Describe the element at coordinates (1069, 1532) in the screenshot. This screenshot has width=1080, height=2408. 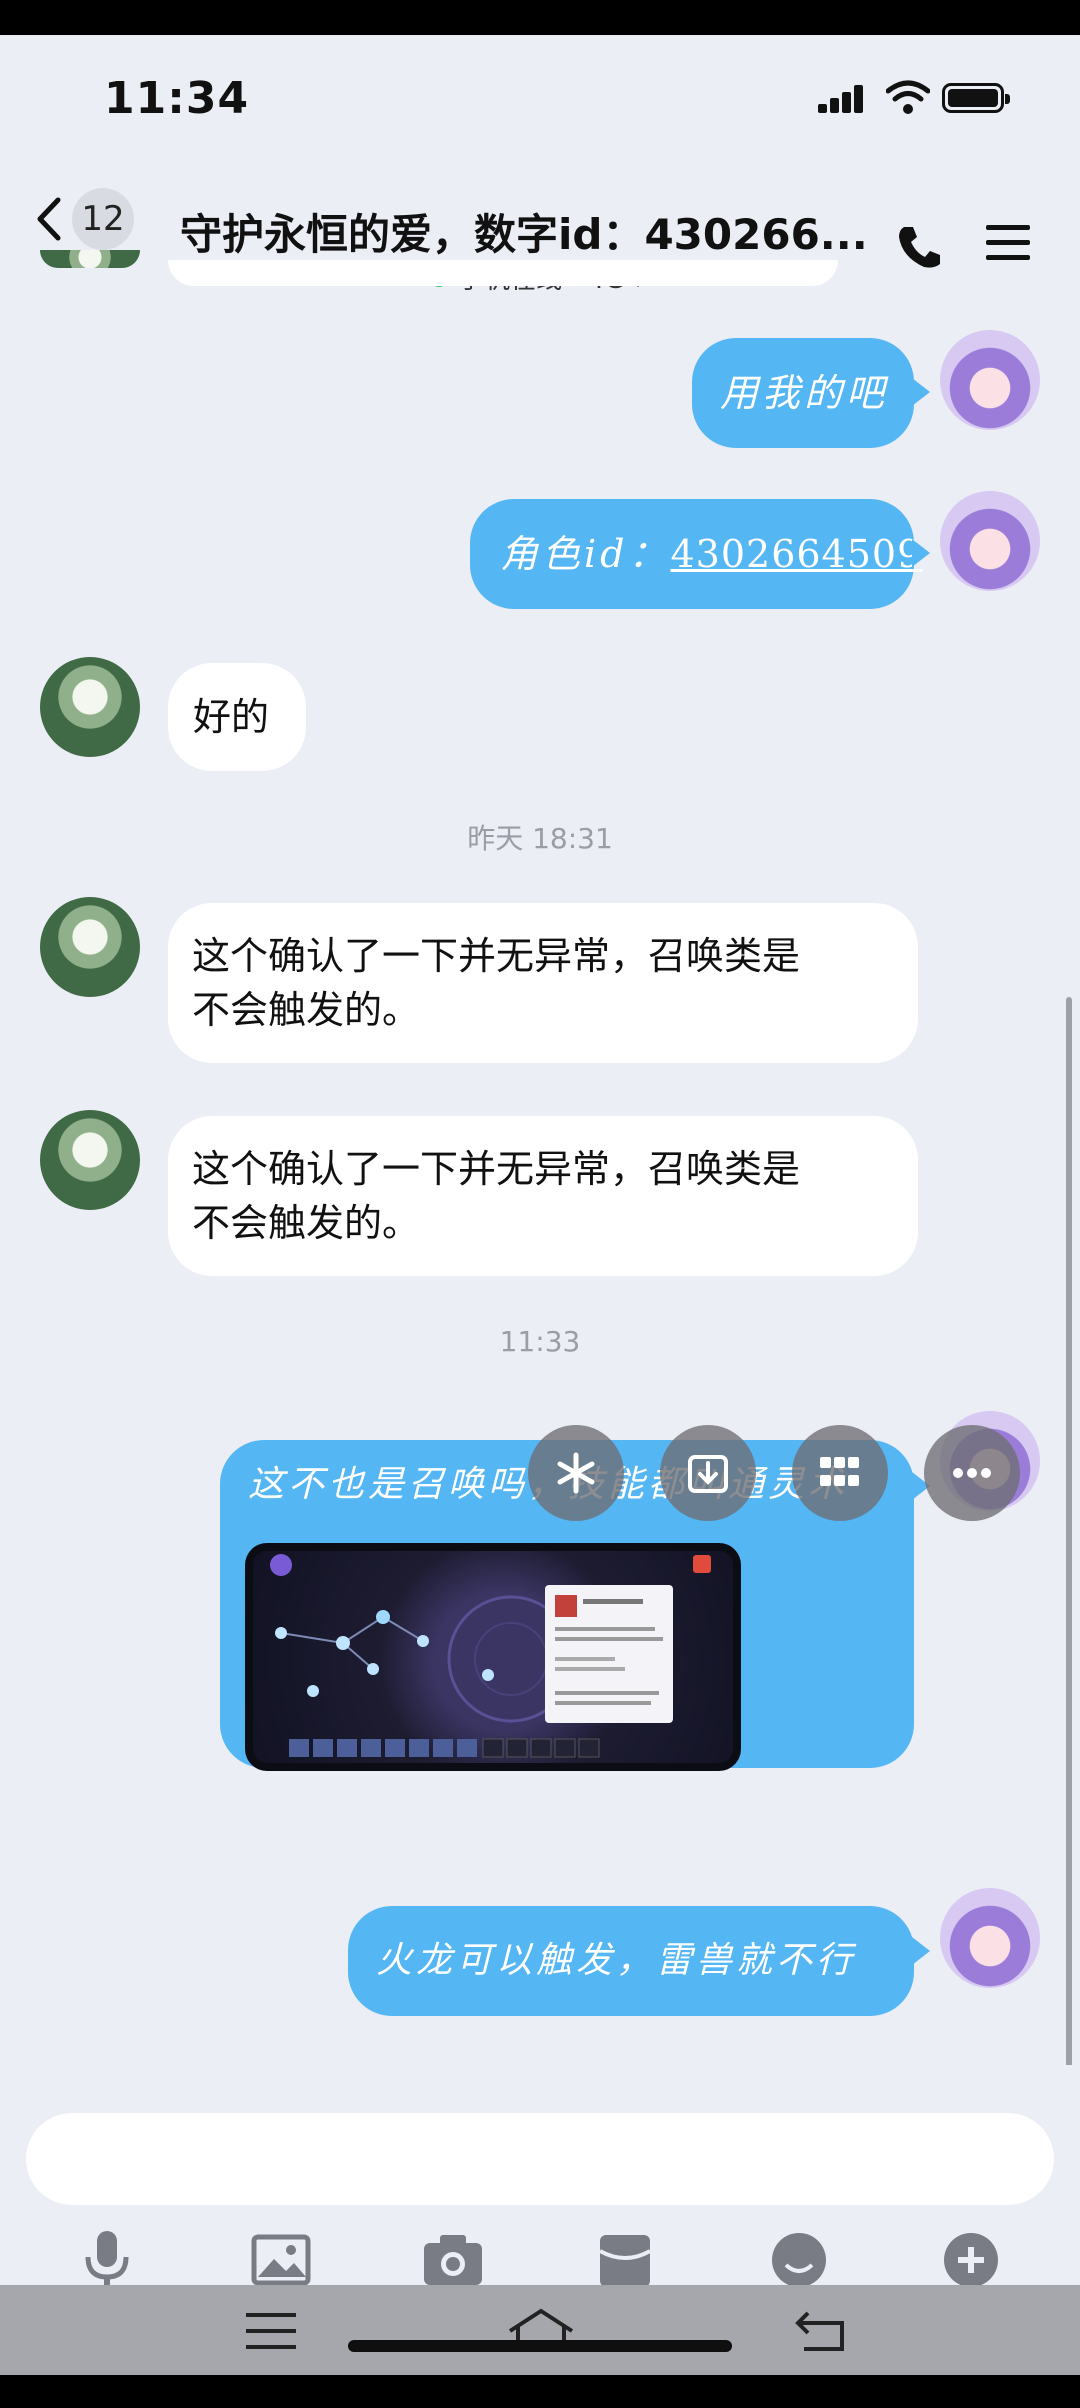
I see `chat-scrollbar` at that location.